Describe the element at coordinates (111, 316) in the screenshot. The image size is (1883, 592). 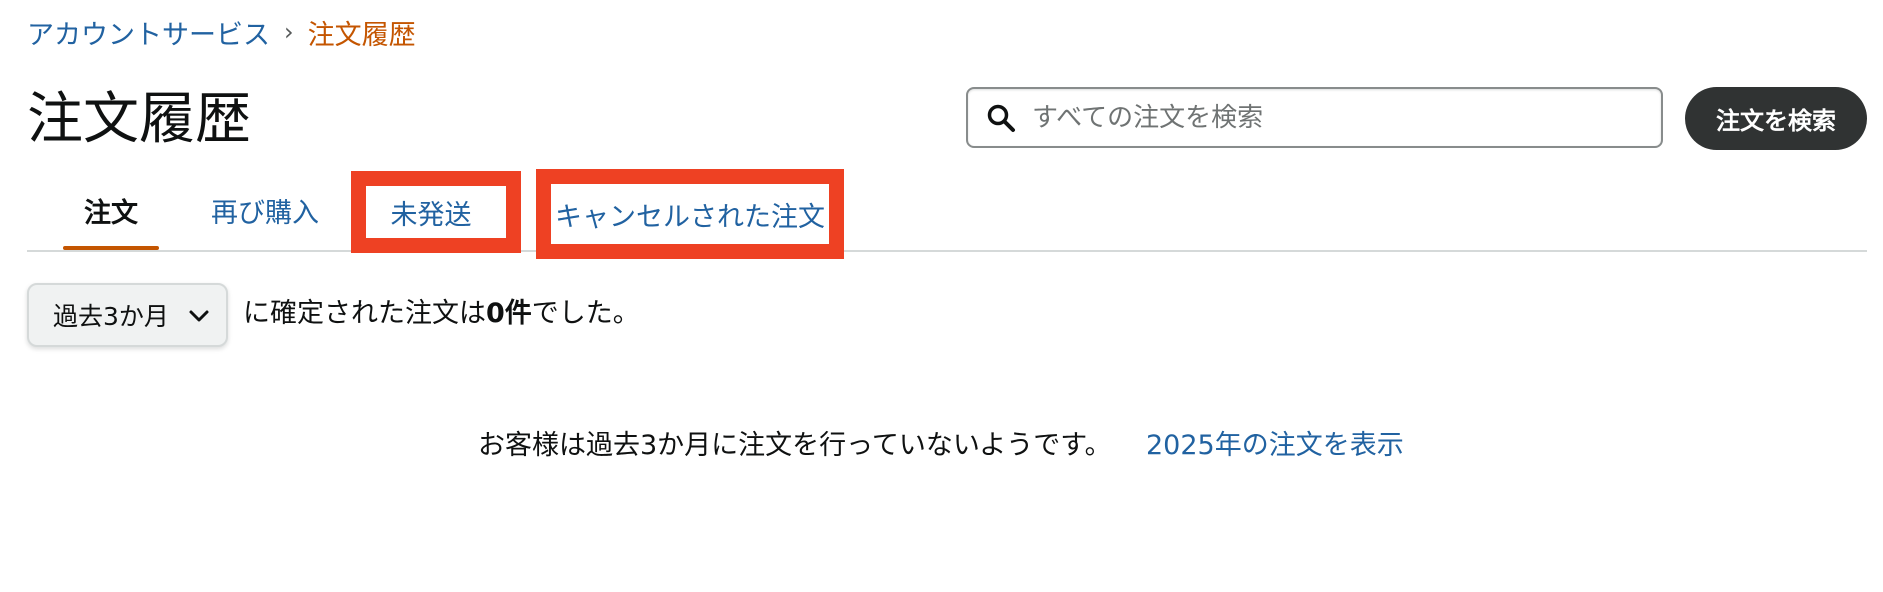
I see `time-range-selected-value: 過去3か月` at that location.